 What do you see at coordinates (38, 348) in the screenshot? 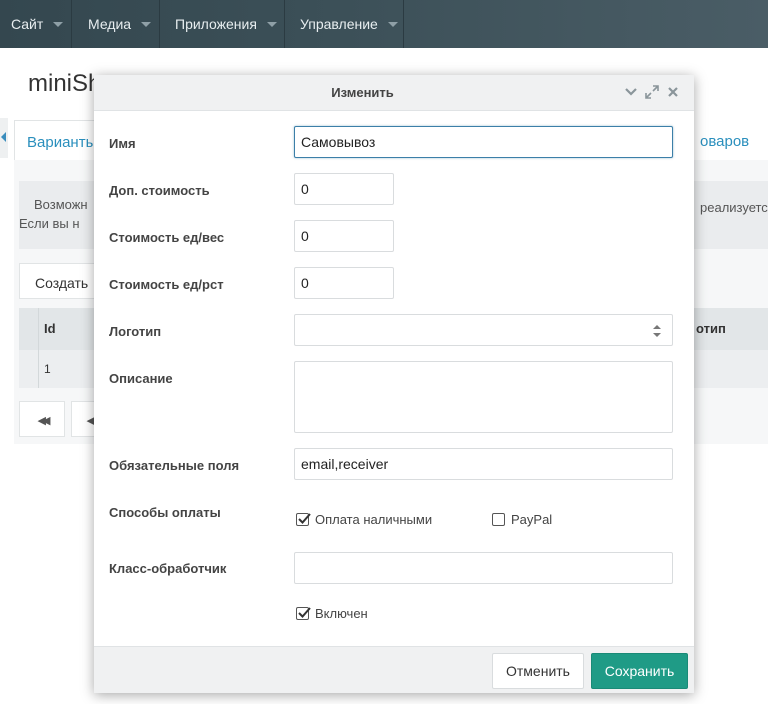
I see `column-divider` at bounding box center [38, 348].